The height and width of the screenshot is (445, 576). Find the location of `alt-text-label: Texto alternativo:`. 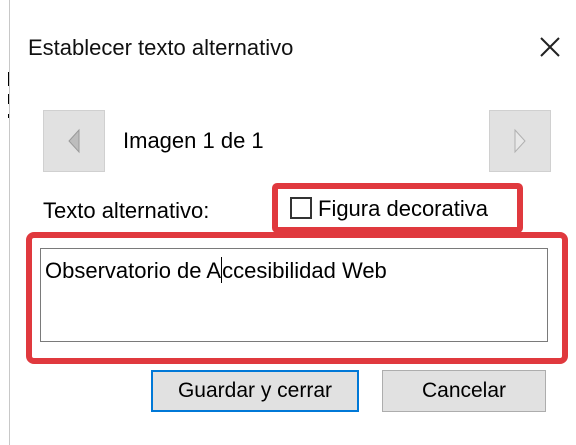

alt-text-label: Texto alternativo: is located at coordinates (126, 210).